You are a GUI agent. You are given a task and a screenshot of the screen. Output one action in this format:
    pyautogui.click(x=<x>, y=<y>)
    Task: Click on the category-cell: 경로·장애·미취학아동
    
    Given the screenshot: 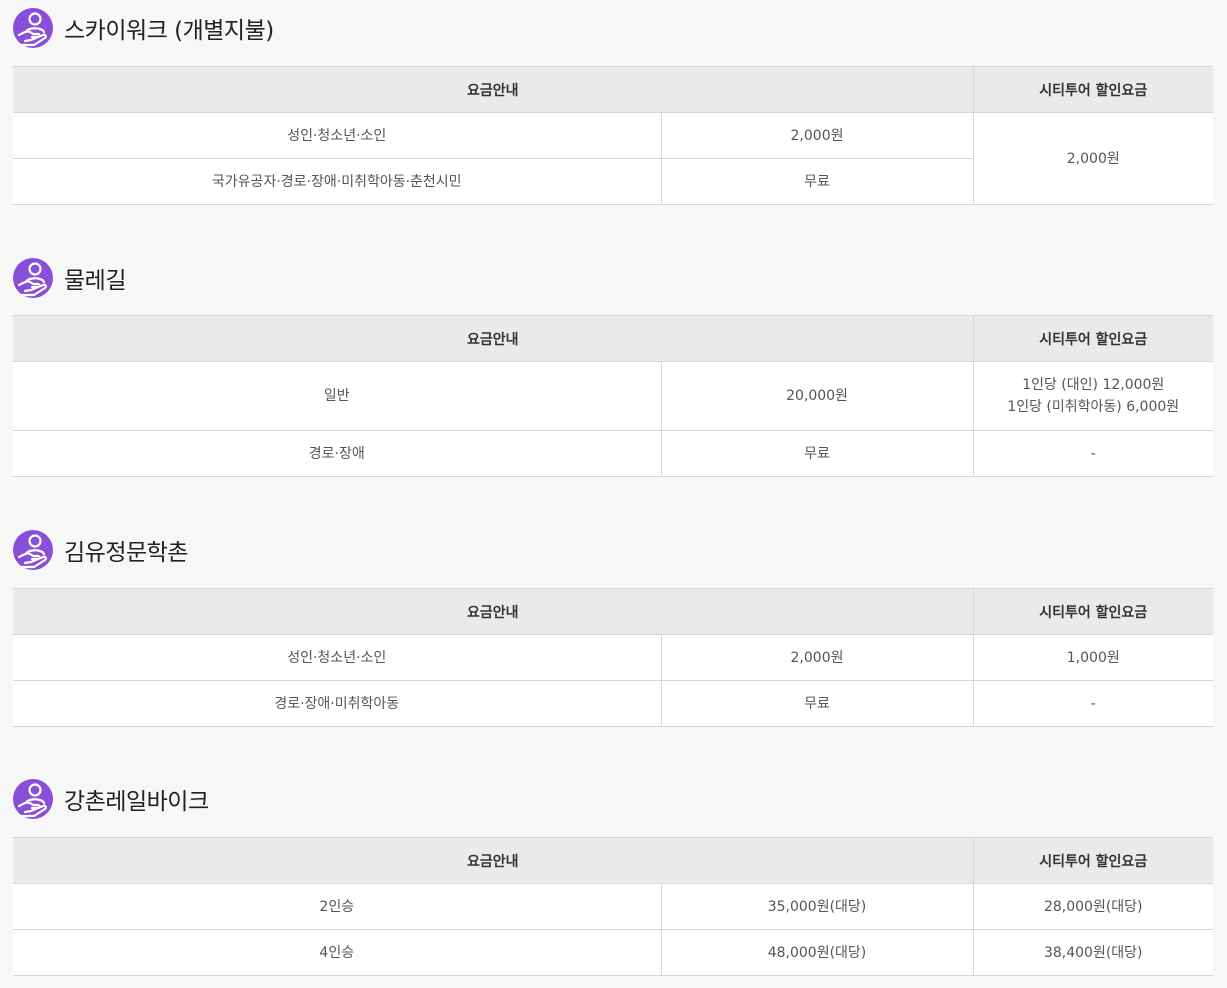 What is the action you would take?
    pyautogui.click(x=337, y=703)
    